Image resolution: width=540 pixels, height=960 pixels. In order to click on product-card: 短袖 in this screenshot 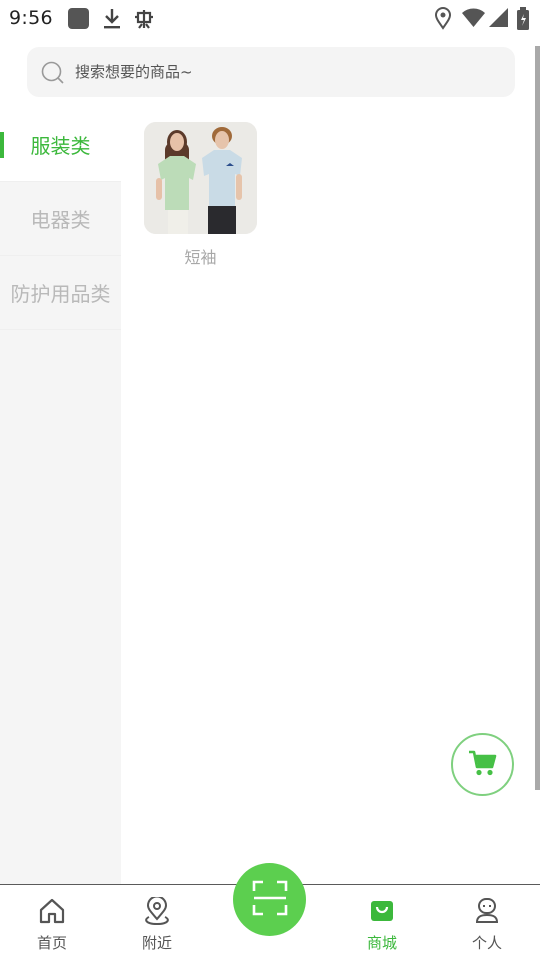, I will do `click(200, 195)`.